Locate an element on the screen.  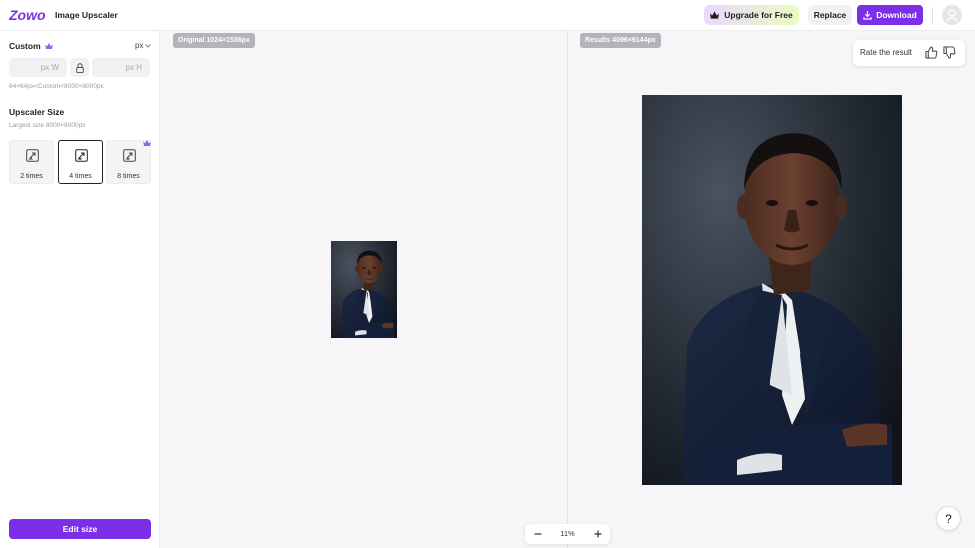
minus-icon is located at coordinates (538, 534).